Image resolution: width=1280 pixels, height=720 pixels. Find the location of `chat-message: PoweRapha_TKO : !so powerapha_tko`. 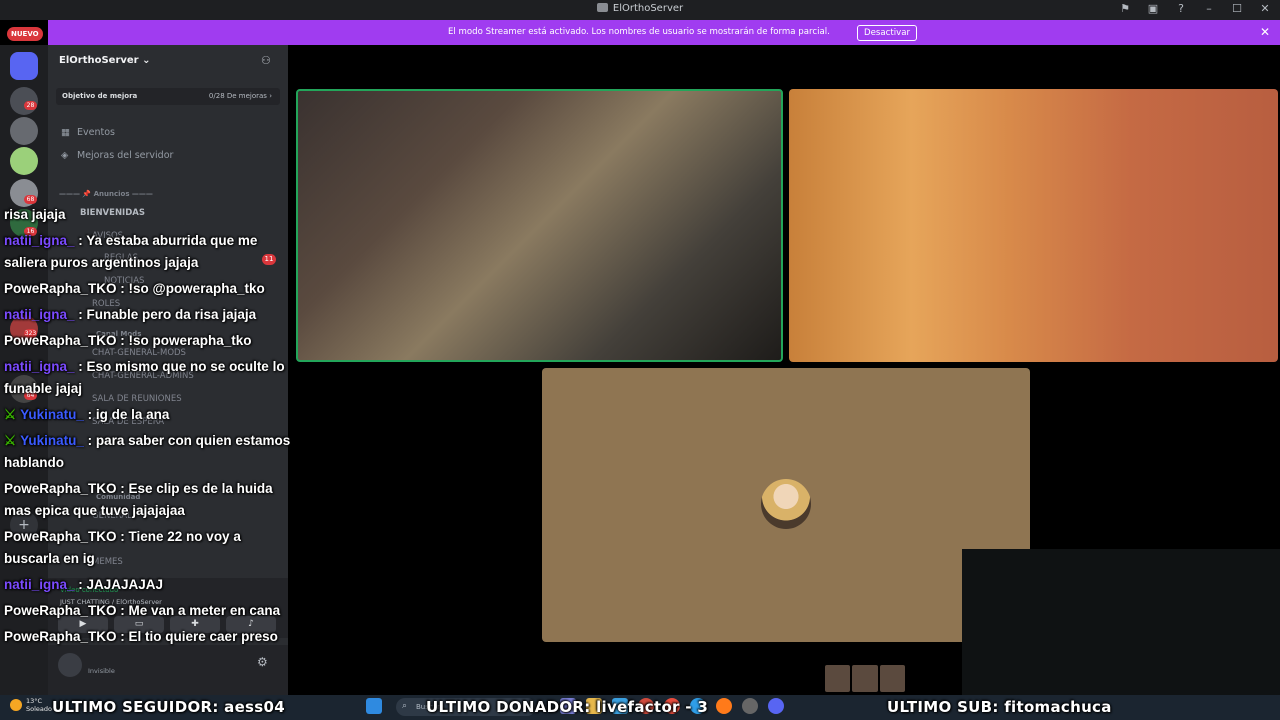

chat-message: PoweRapha_TKO : !so powerapha_tko is located at coordinates (128, 340).